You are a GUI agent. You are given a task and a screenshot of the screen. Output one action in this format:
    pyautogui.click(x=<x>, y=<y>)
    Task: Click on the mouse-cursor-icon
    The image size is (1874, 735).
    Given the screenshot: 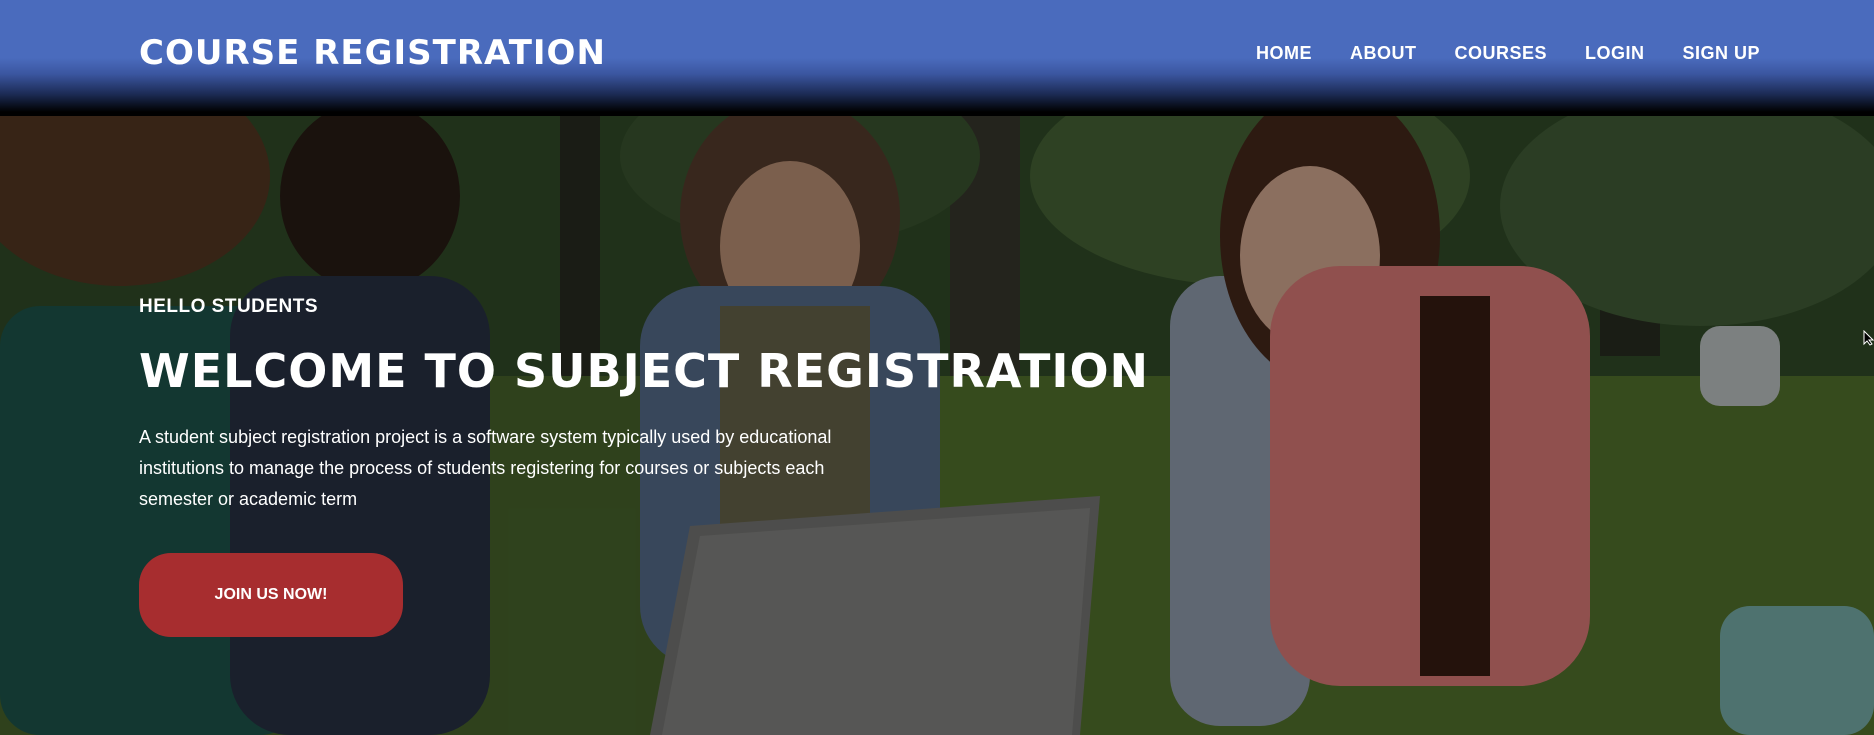 What is the action you would take?
    pyautogui.click(x=1868, y=338)
    